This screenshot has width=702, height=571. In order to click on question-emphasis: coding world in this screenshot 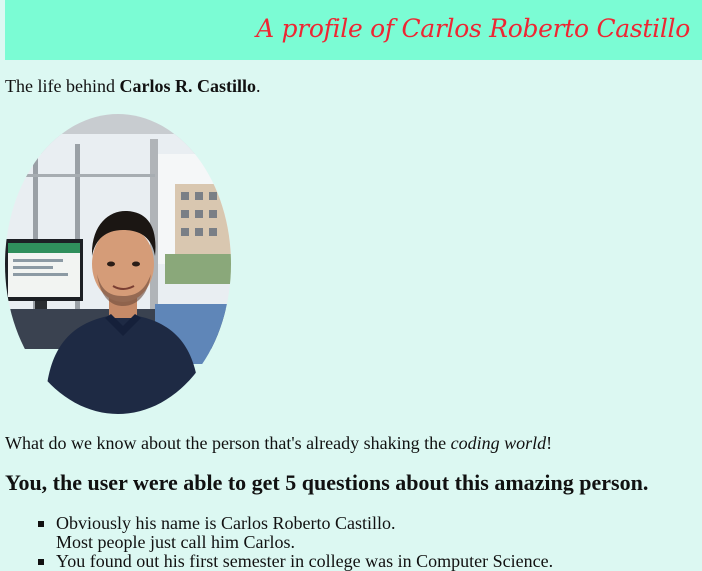, I will do `click(498, 443)`.